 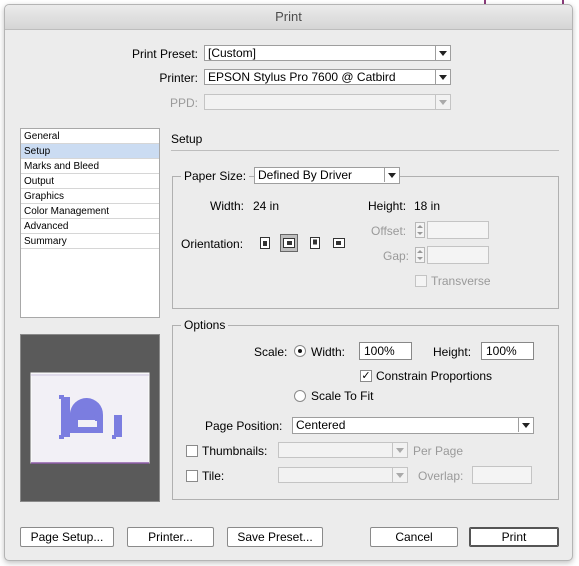 I want to click on constrain-proportions-label: Constrain Proportions, so click(x=434, y=376).